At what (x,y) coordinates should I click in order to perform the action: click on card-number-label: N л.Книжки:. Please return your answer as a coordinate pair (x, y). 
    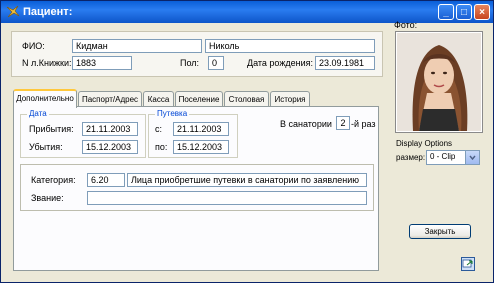
    Looking at the image, I should click on (47, 63).